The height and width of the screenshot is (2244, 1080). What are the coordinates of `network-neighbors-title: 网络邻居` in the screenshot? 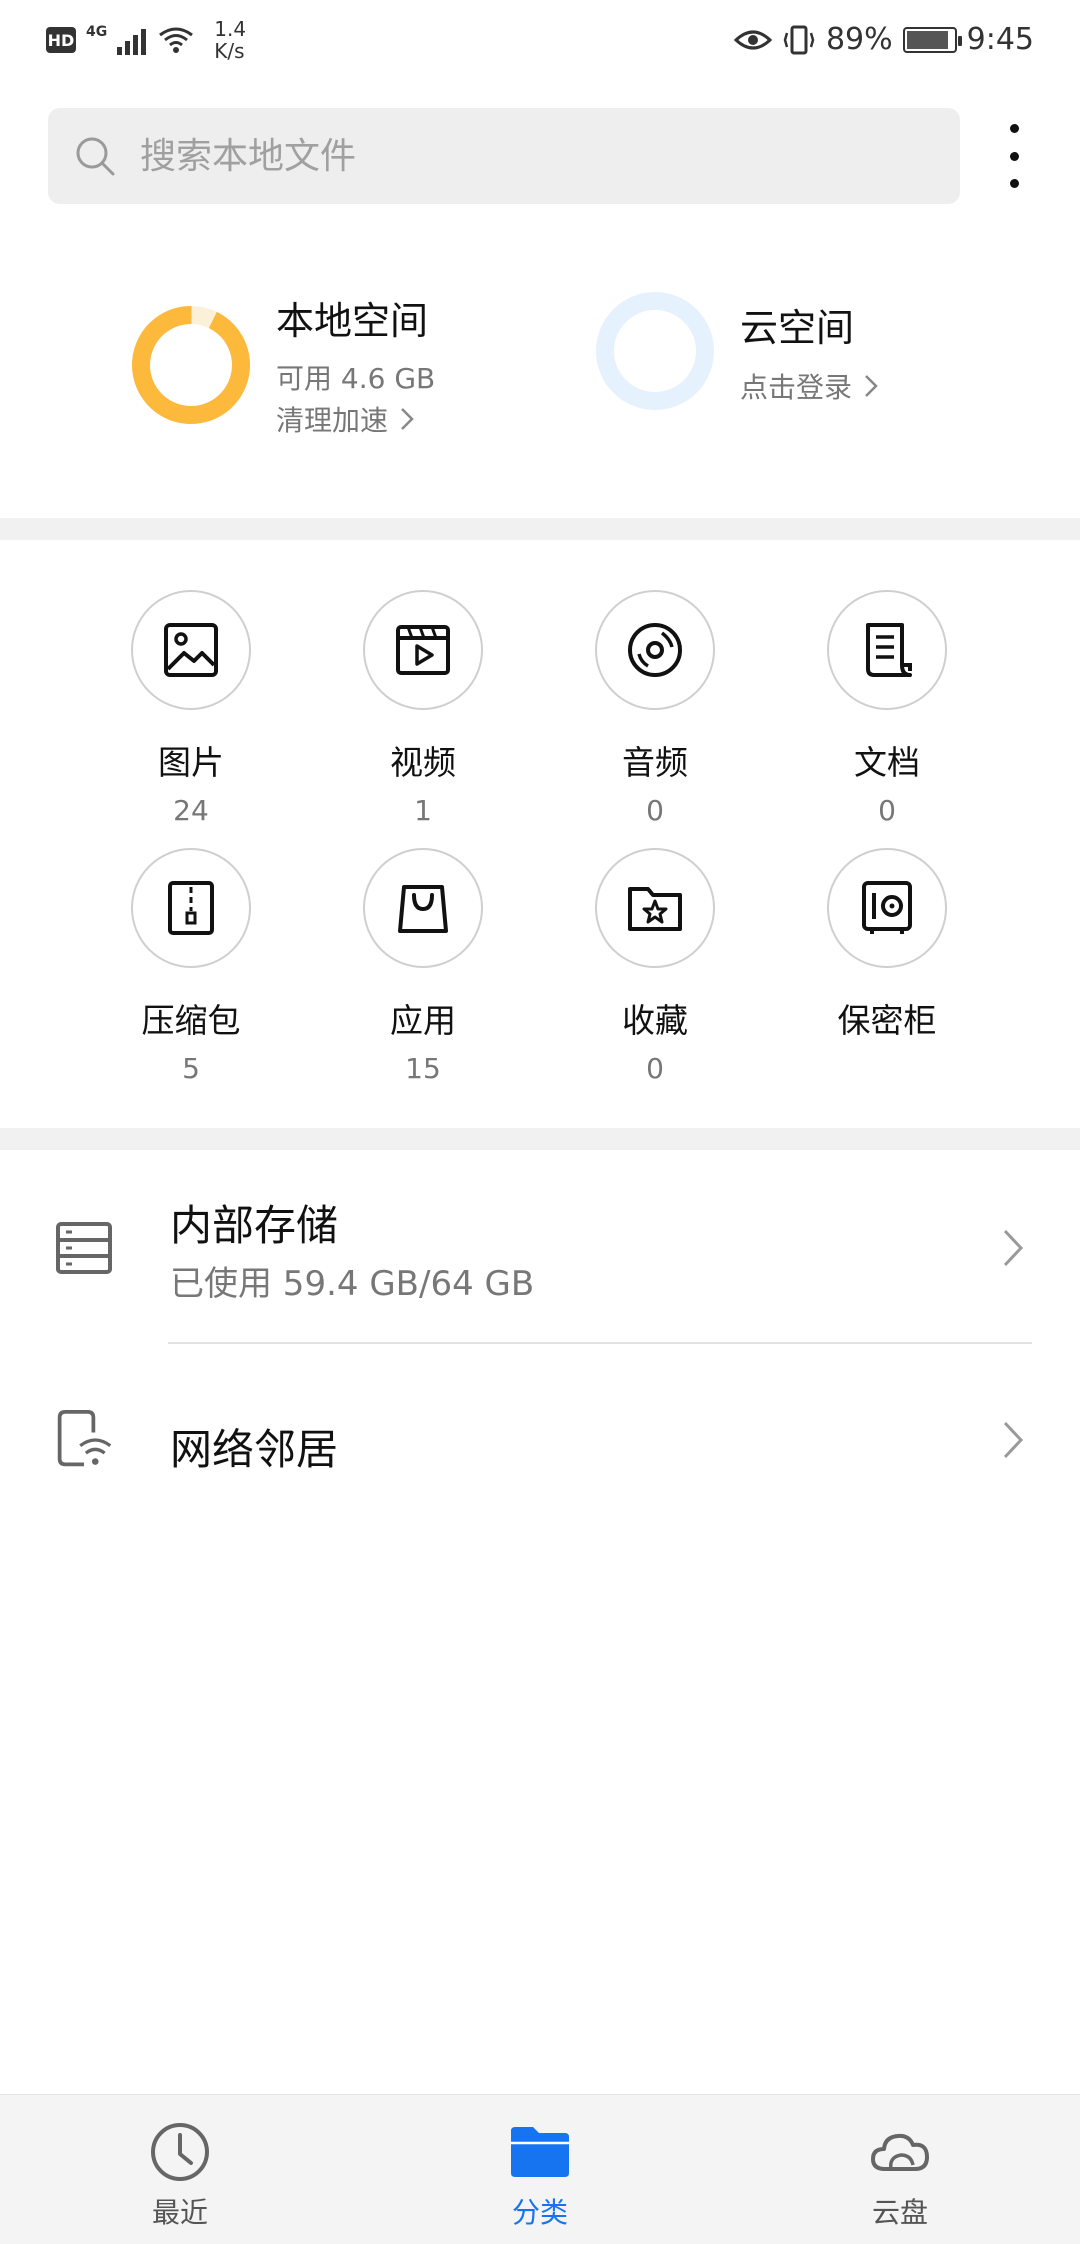 It's located at (254, 1449).